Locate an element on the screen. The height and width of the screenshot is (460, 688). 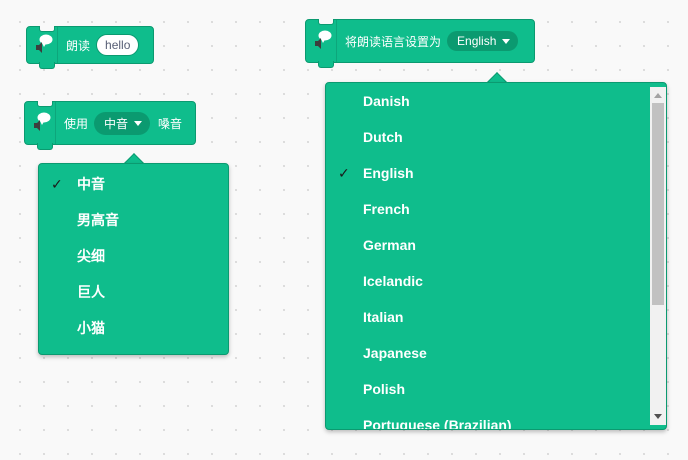
scrollbar-thumb is located at coordinates (658, 204).